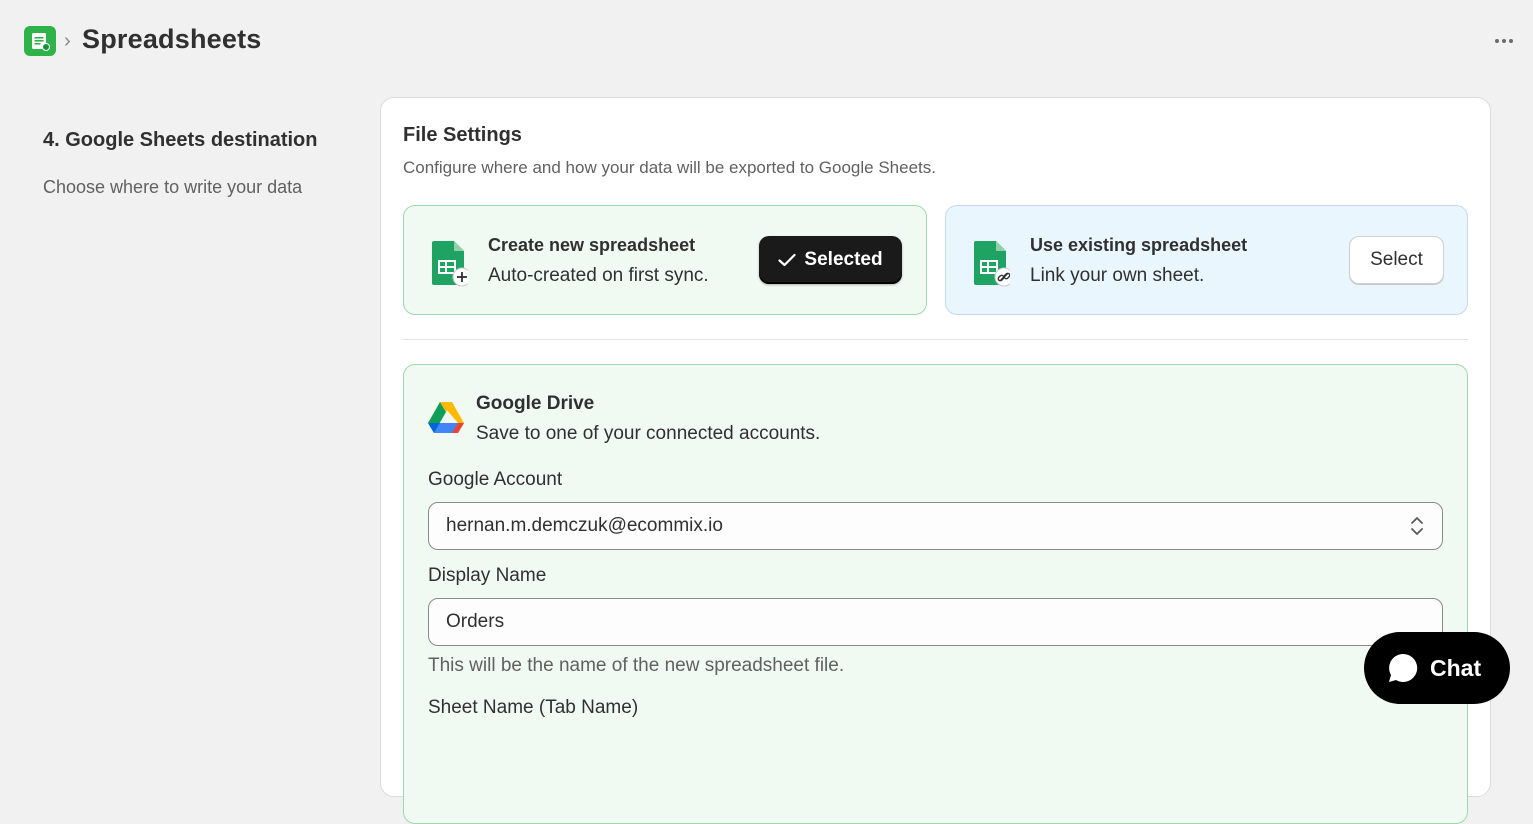 The width and height of the screenshot is (1533, 824). Describe the element at coordinates (40, 41) in the screenshot. I see `spreadsheet-app-icon` at that location.